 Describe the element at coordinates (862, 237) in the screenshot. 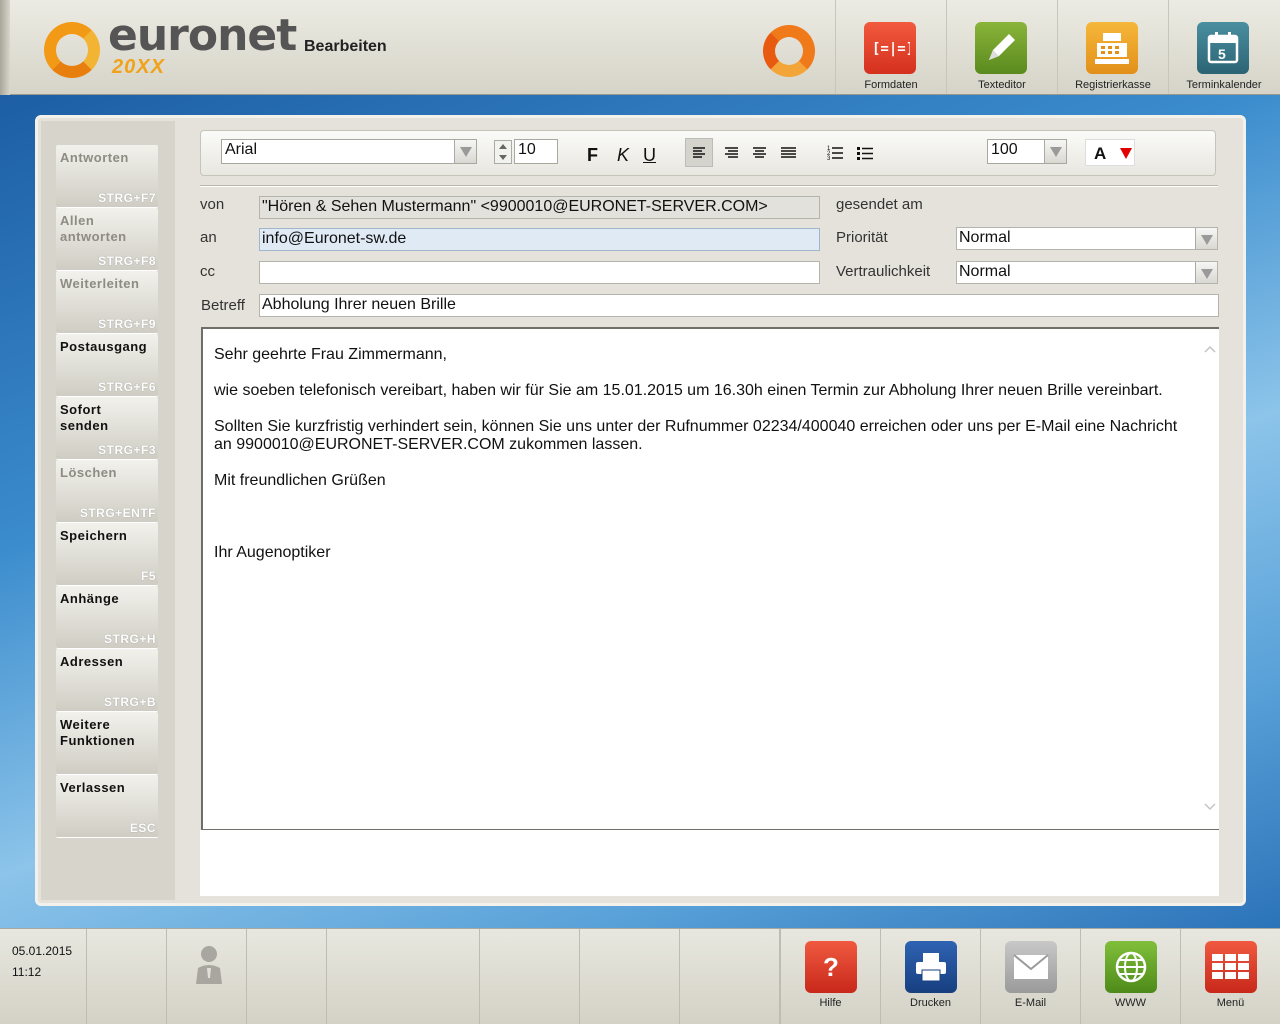

I see `prioritaet-label: Priorität` at that location.